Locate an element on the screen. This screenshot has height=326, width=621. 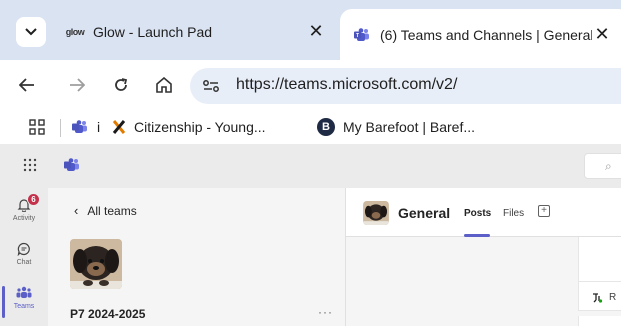
url-text: https://teams.microsoft.com/v2/ is located at coordinates (347, 84).